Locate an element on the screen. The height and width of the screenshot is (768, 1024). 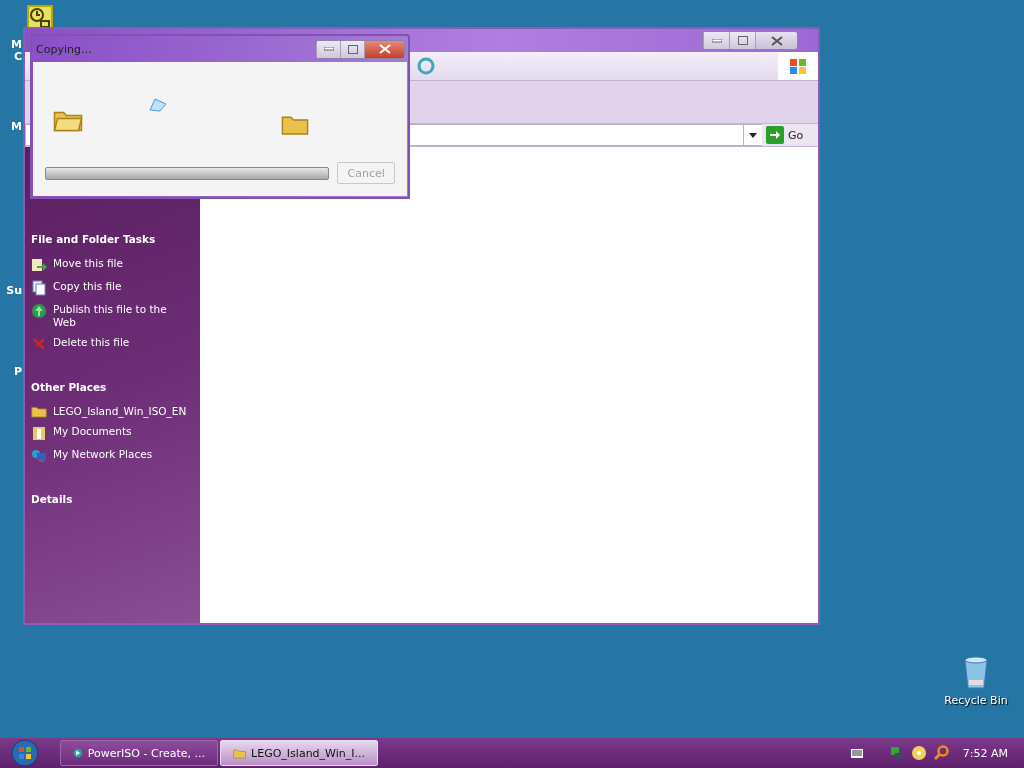
task-link: Publish this file to the Web is located at coordinates (115, 316).